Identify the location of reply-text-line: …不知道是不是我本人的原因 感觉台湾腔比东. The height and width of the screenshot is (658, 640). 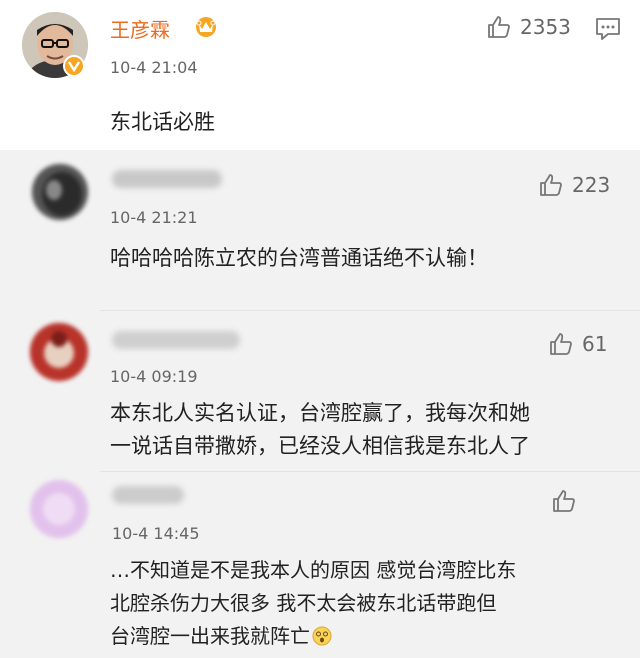
(313, 570).